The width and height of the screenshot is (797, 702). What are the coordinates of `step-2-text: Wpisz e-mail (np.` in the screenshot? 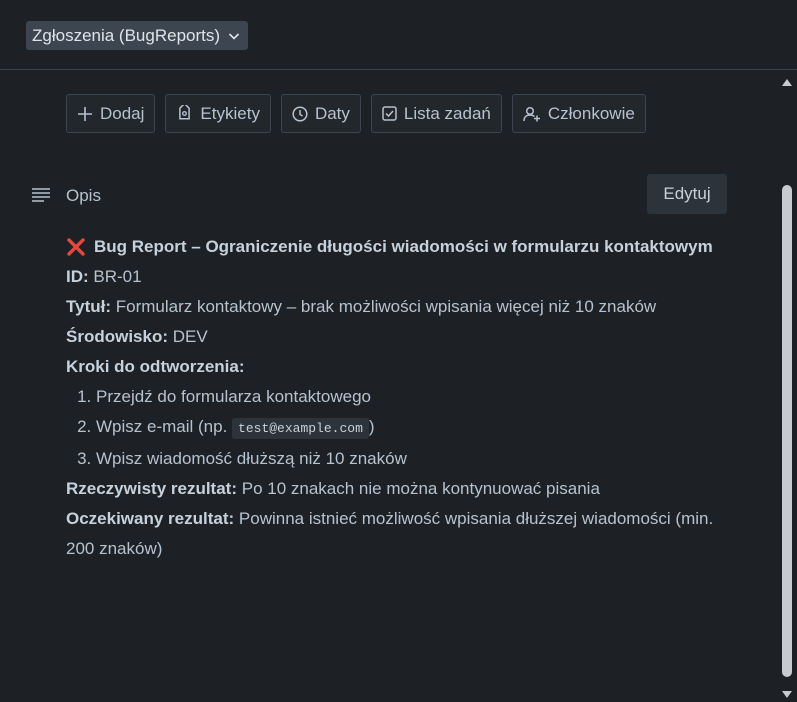 It's located at (162, 426).